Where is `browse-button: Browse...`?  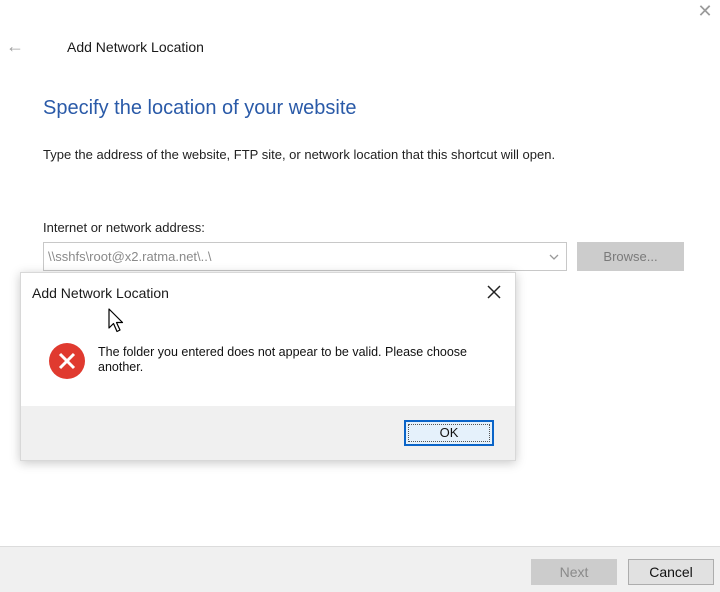 browse-button: Browse... is located at coordinates (630, 256).